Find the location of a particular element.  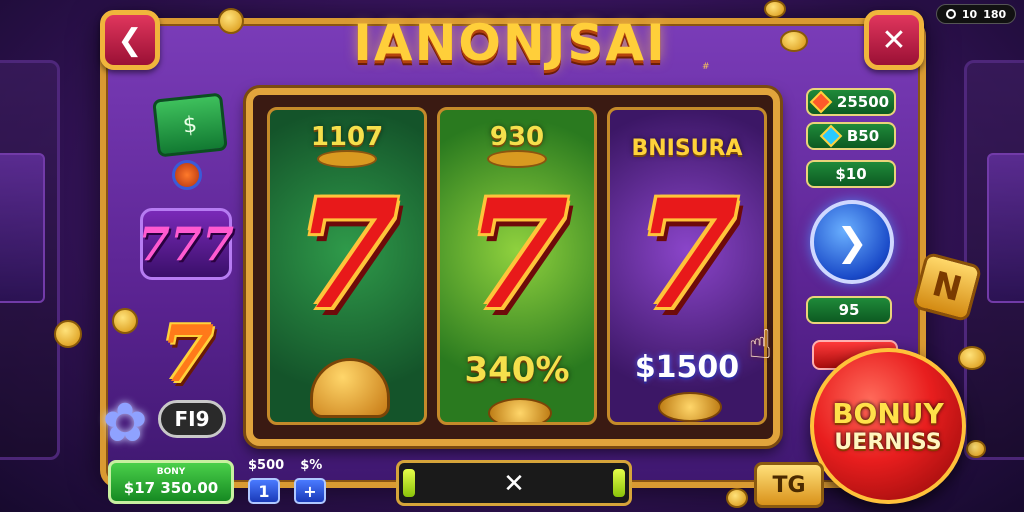

reel-2-bottom-value: 340% is located at coordinates (517, 370).